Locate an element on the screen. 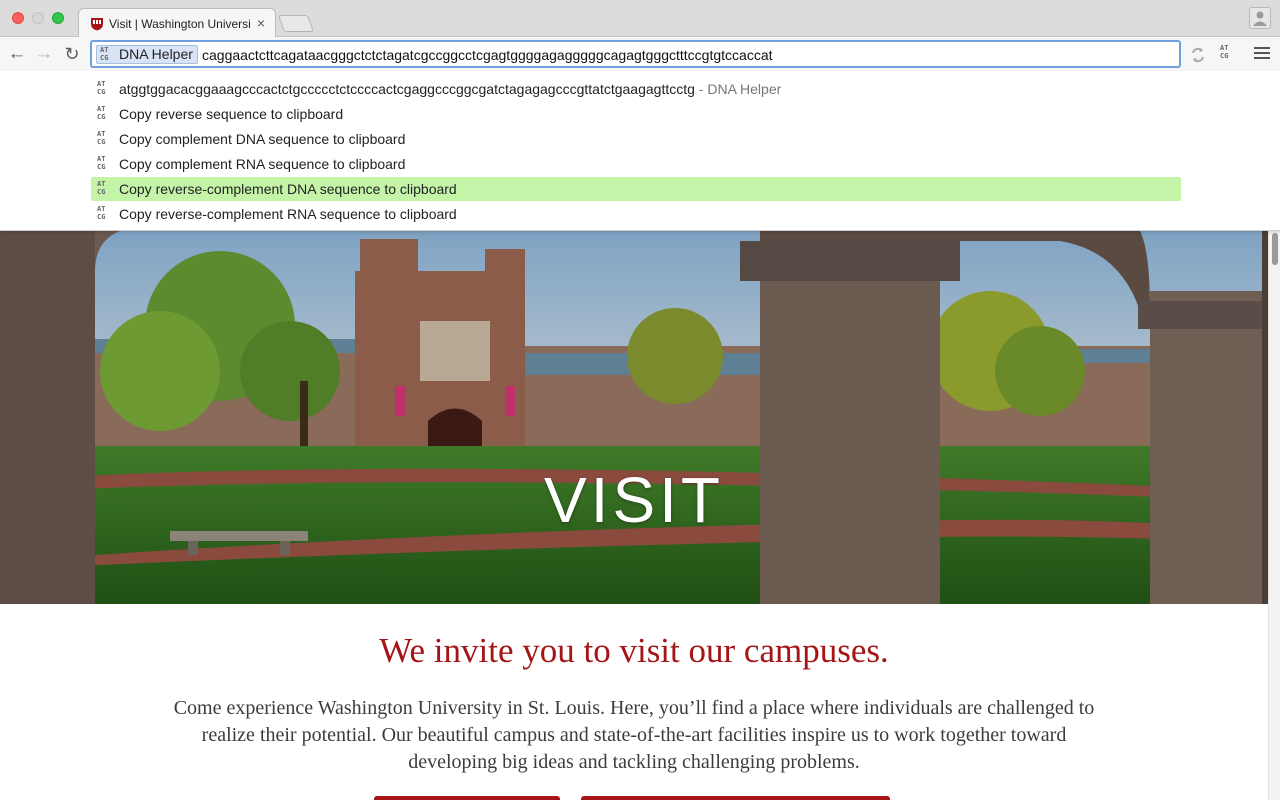  forward-arrow-icon: → is located at coordinates (44, 53).